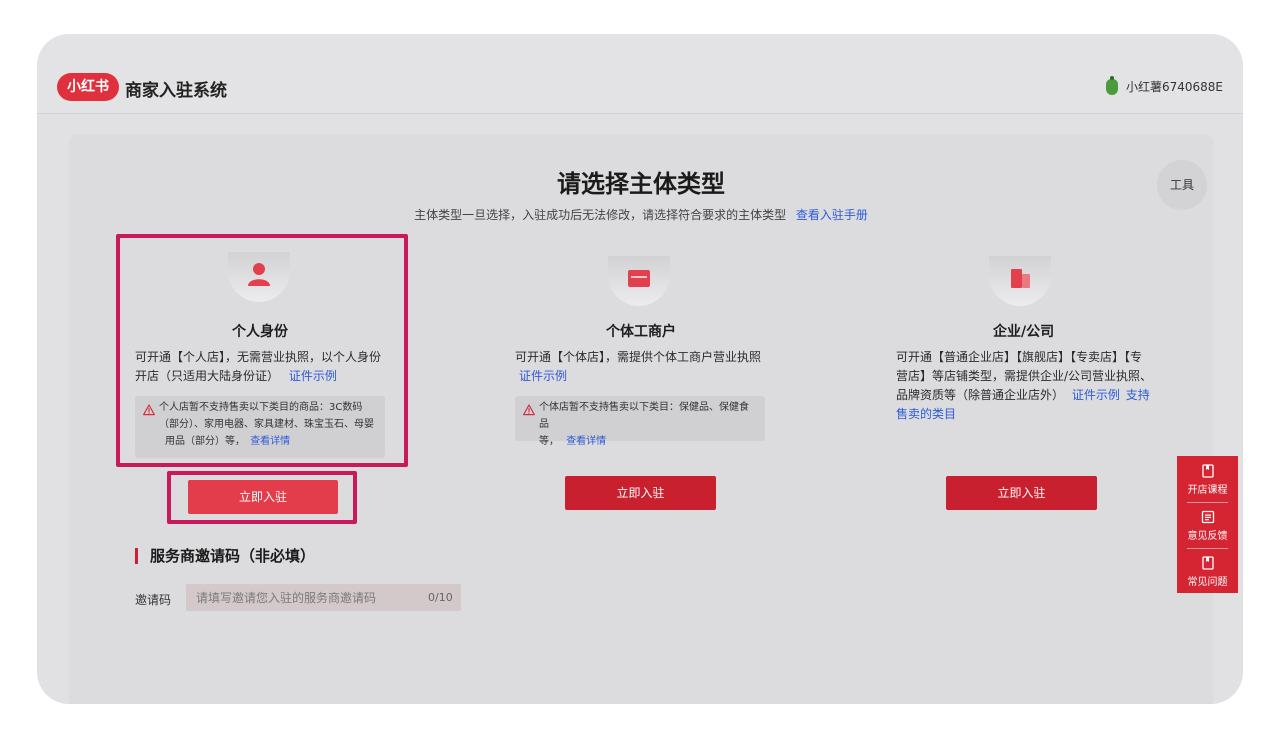 The height and width of the screenshot is (738, 1280). I want to click on card-desc-sole-proprietor: 可开通【个体店】，需提供个体工商户营业执照 证件示例, so click(650, 367).